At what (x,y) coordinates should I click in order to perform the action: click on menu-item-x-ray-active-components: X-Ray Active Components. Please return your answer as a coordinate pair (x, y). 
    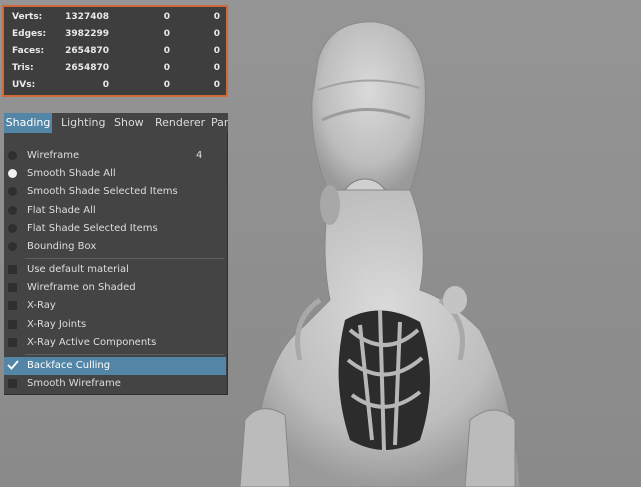
    Looking at the image, I should click on (115, 343).